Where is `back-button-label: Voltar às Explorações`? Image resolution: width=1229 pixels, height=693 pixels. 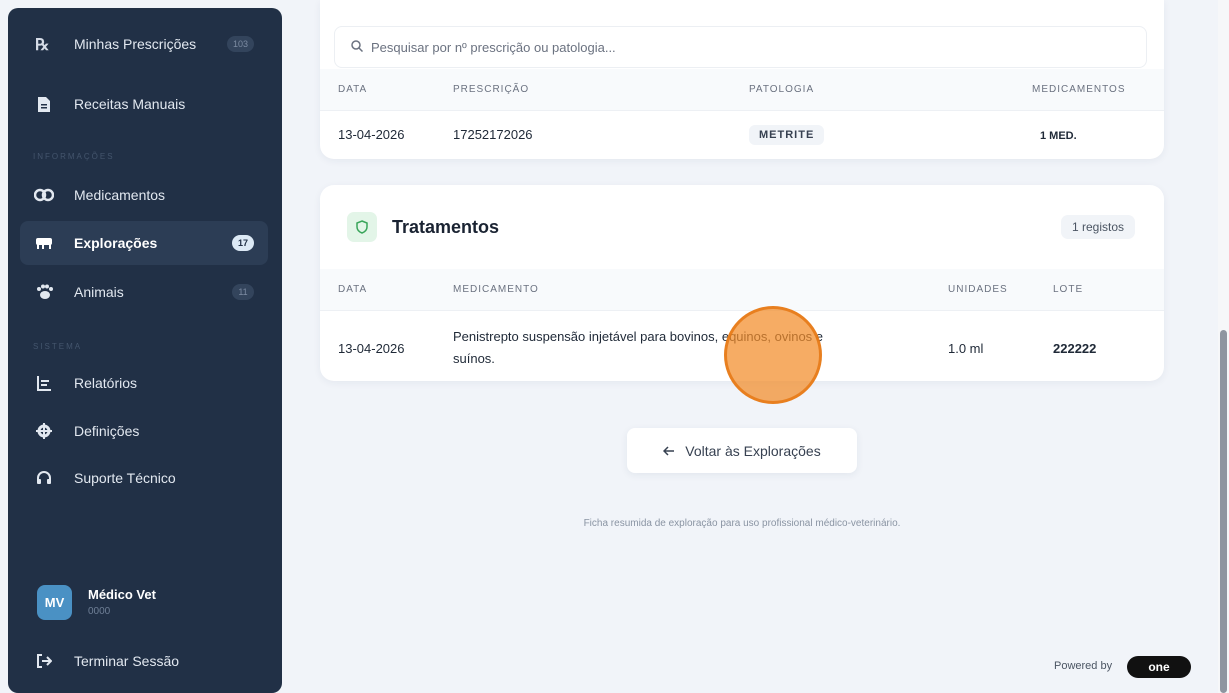
back-button-label: Voltar às Explorações is located at coordinates (753, 450).